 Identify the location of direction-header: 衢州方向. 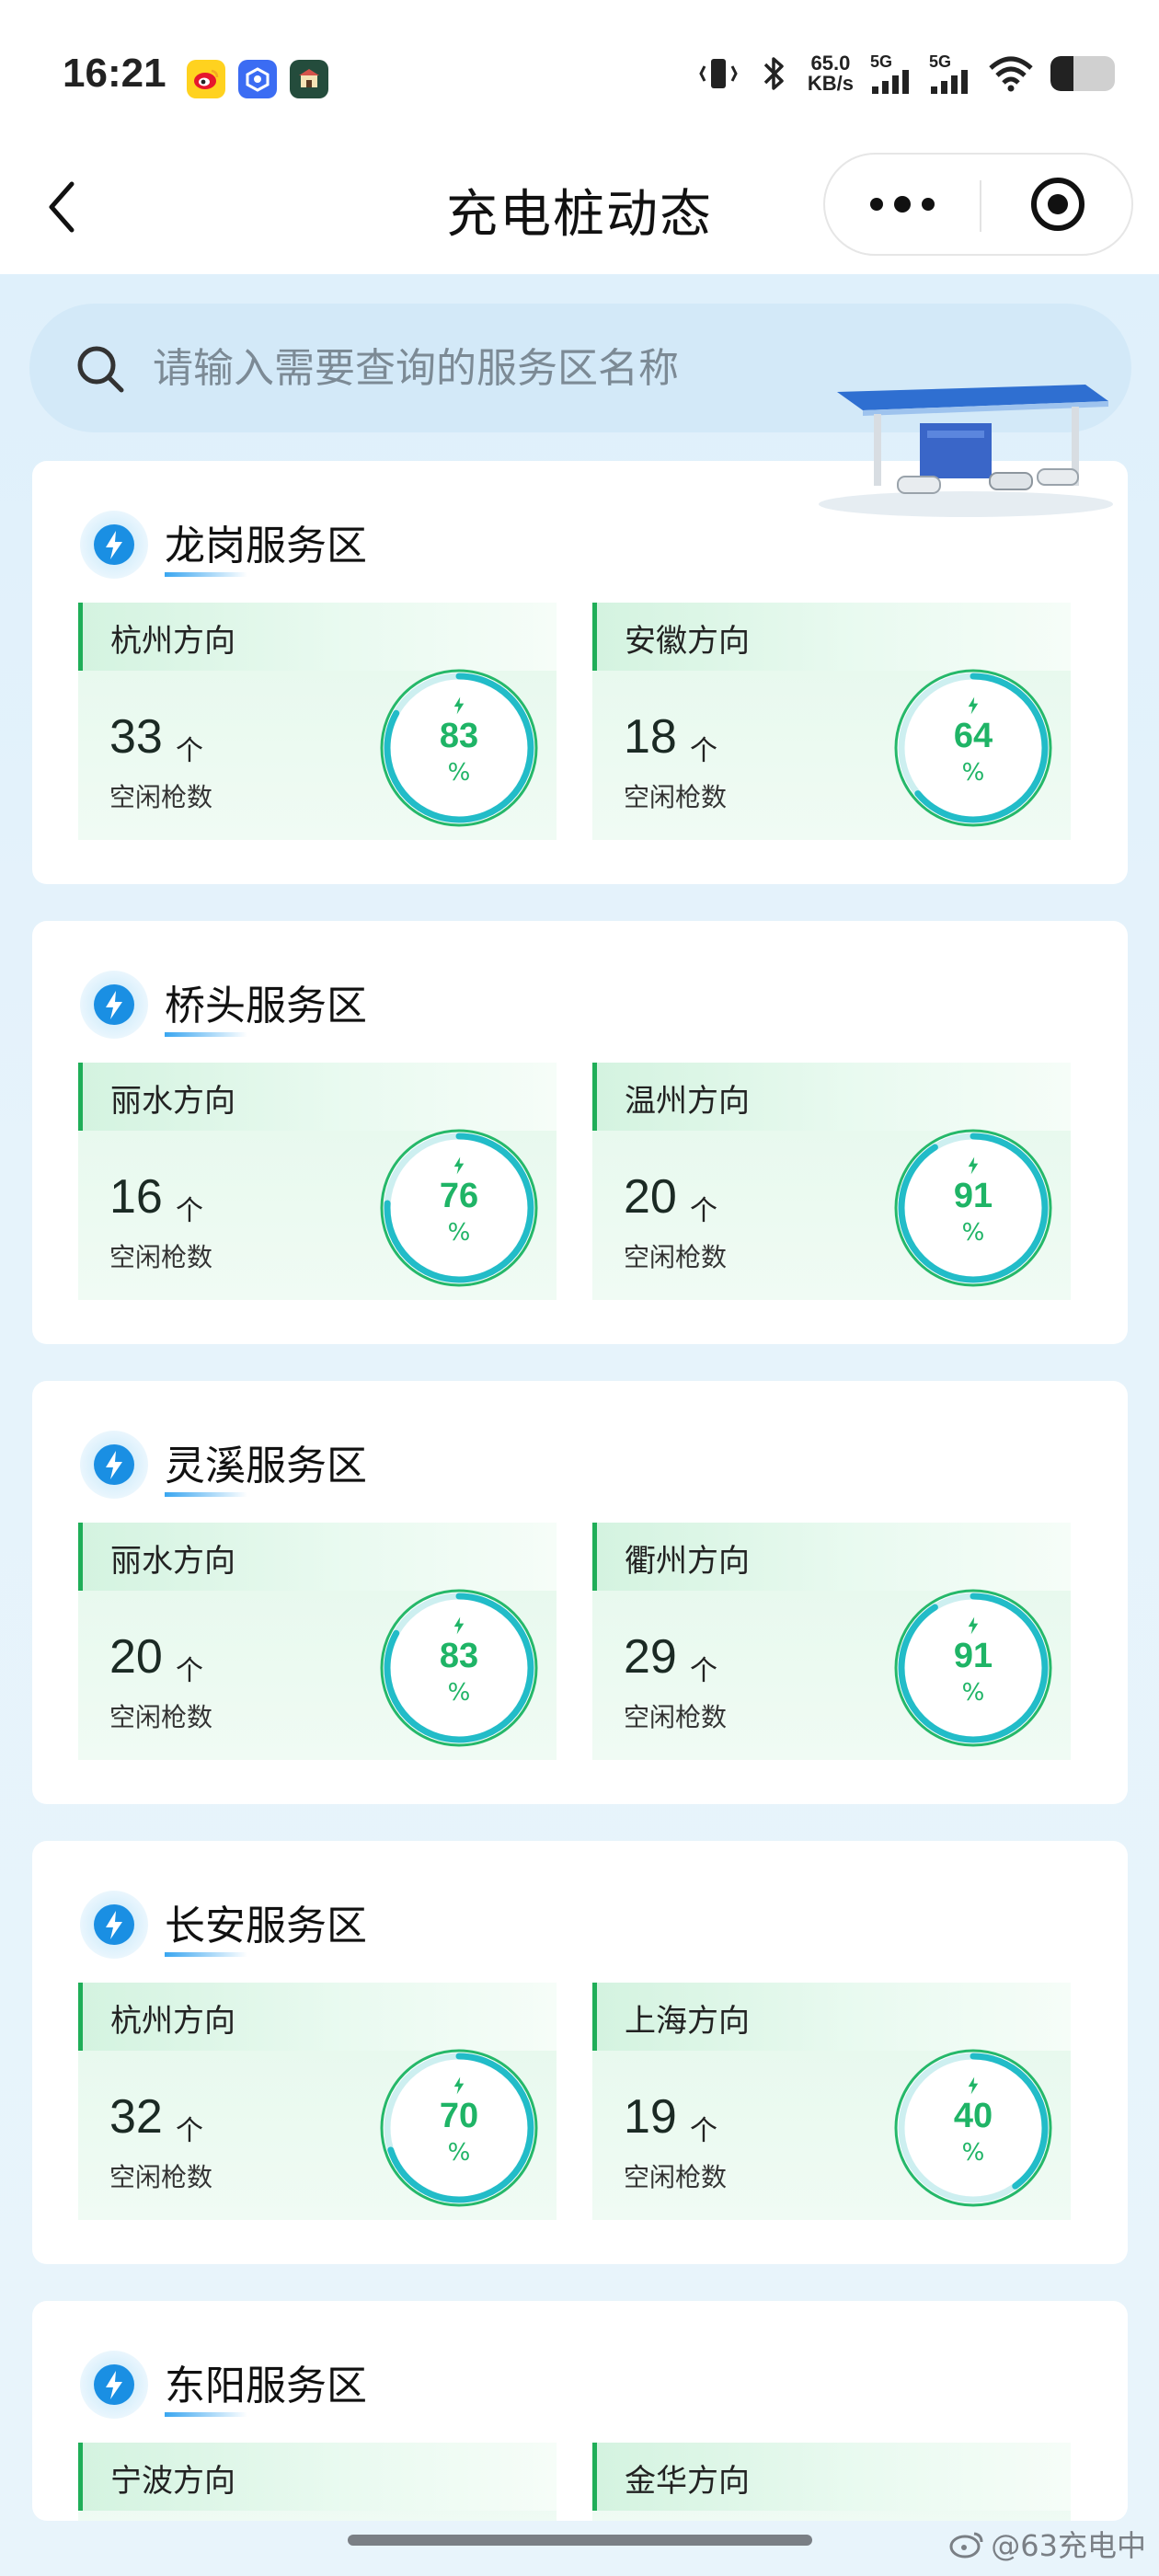
(831, 1557).